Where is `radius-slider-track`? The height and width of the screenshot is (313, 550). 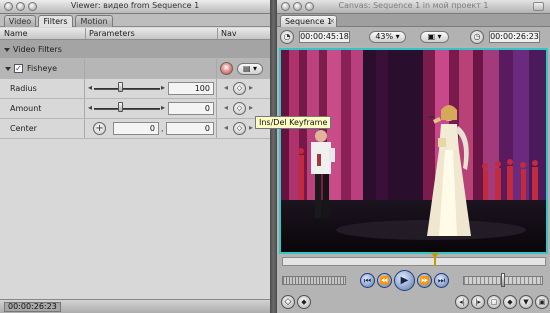
radius-slider-track is located at coordinates (127, 89).